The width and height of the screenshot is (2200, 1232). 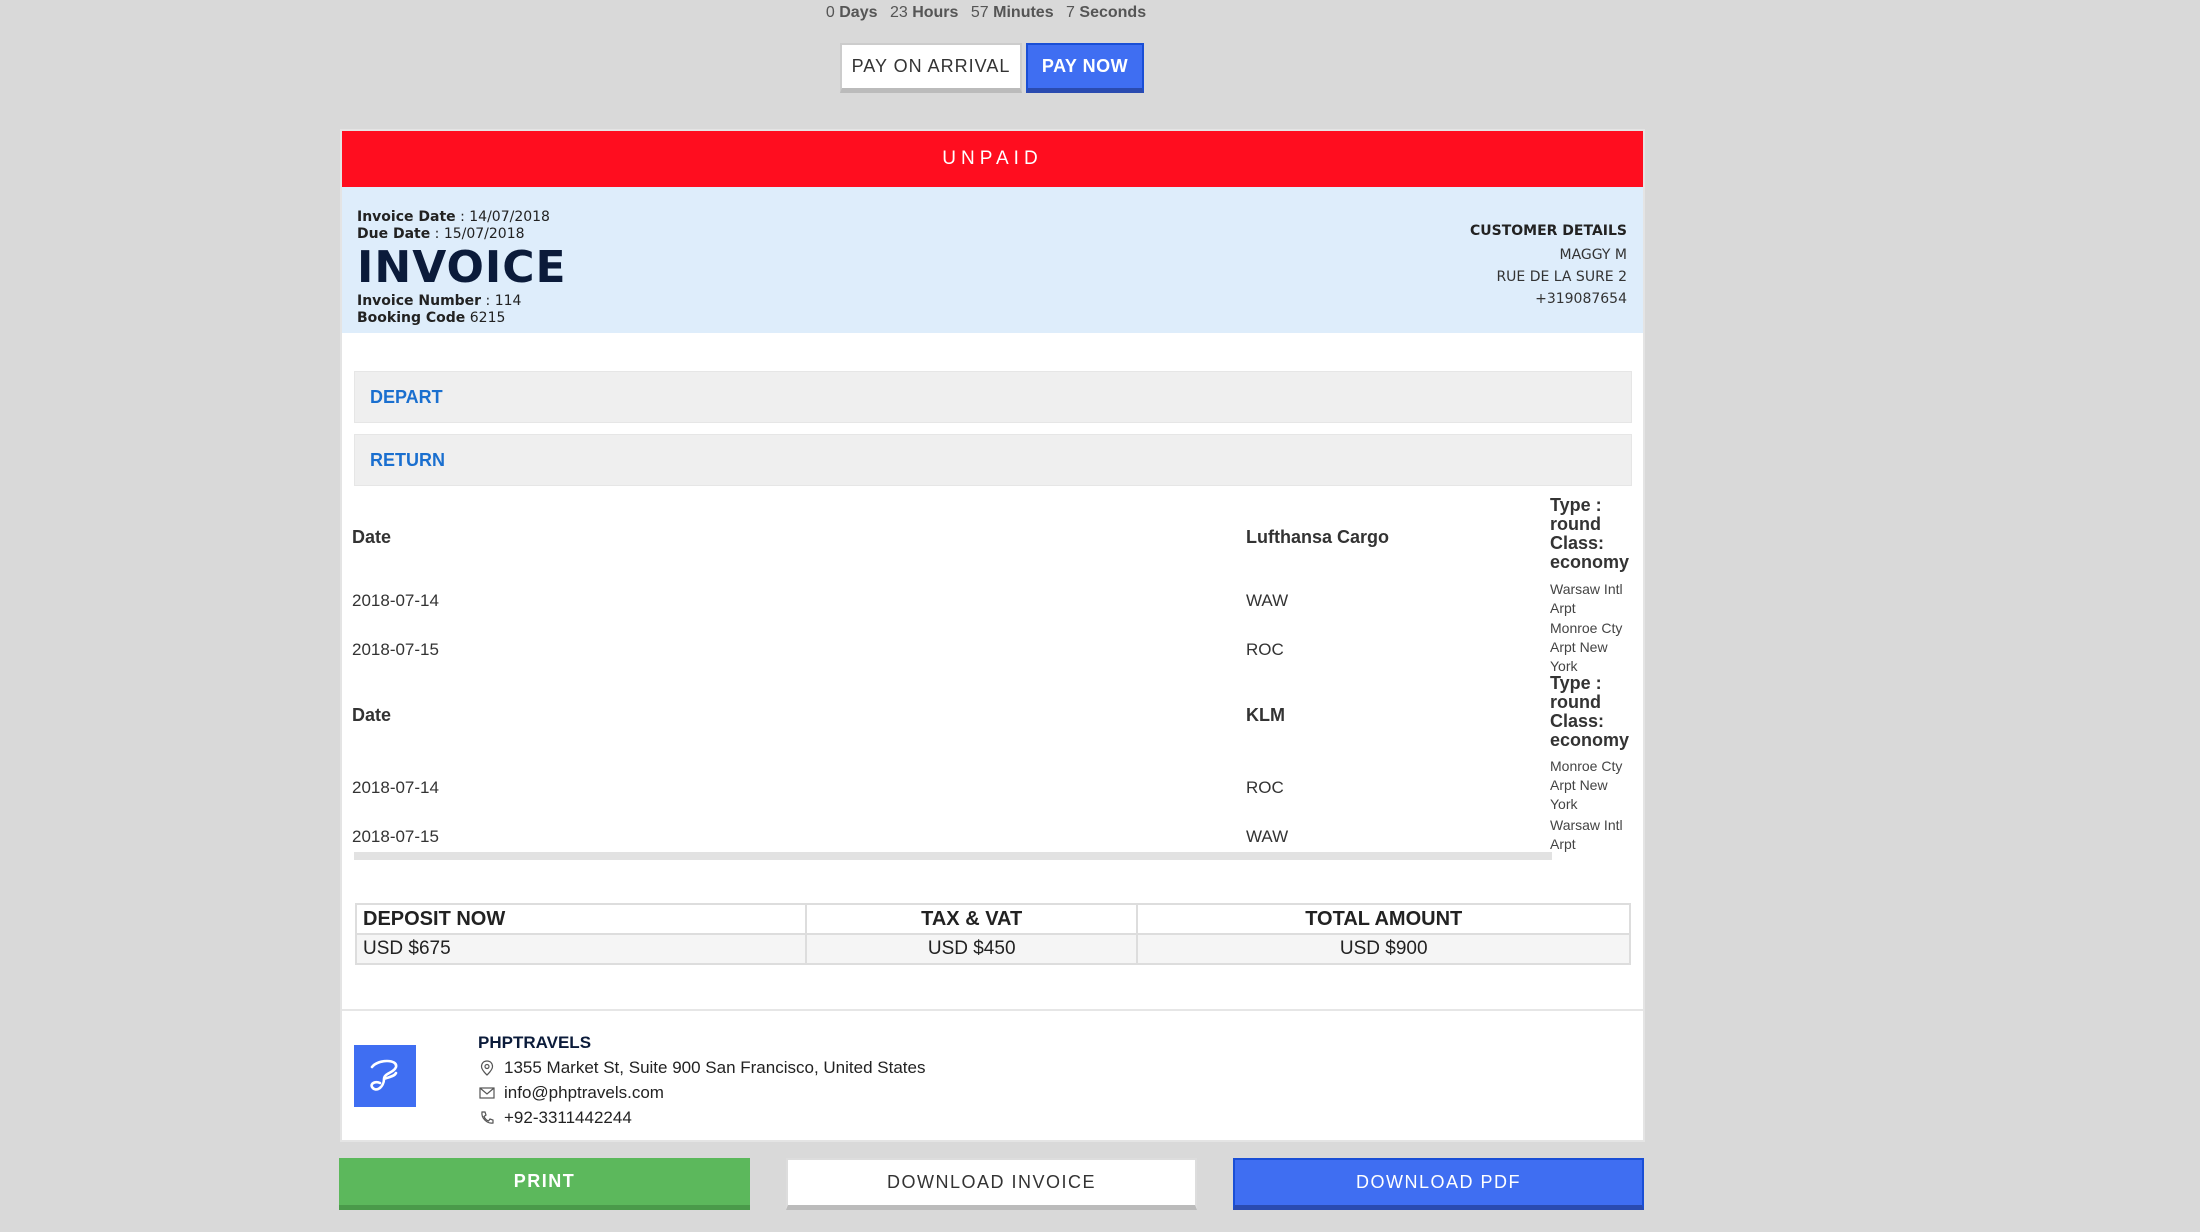 I want to click on countdown-timer: 0 Days 23 Hours 57 Minutes 7 Seconds, so click(x=990, y=13).